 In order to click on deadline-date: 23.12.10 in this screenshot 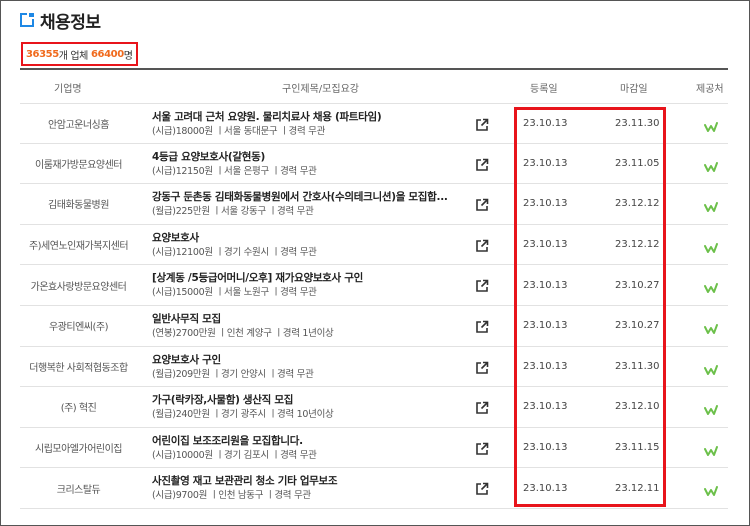, I will do `click(637, 407)`.